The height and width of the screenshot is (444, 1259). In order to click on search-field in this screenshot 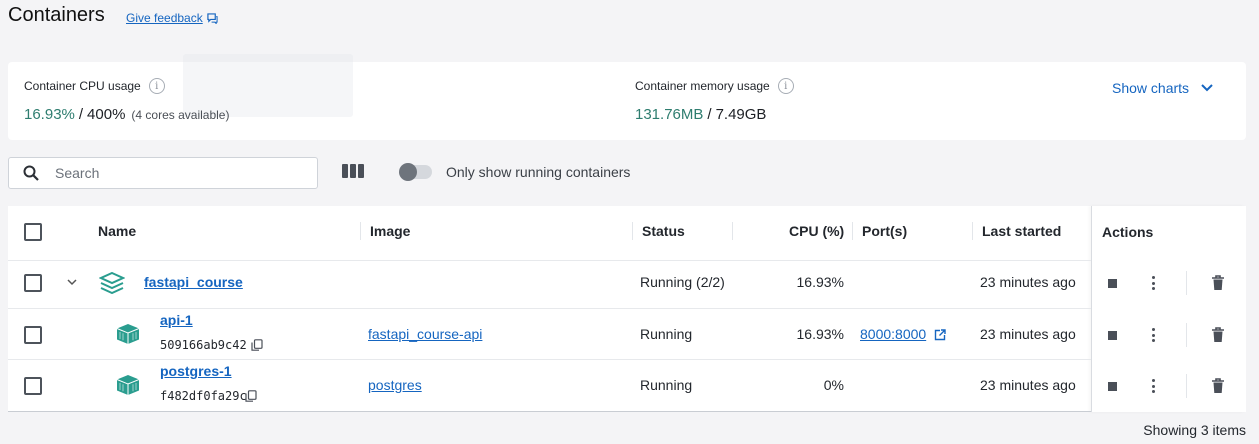, I will do `click(163, 173)`.